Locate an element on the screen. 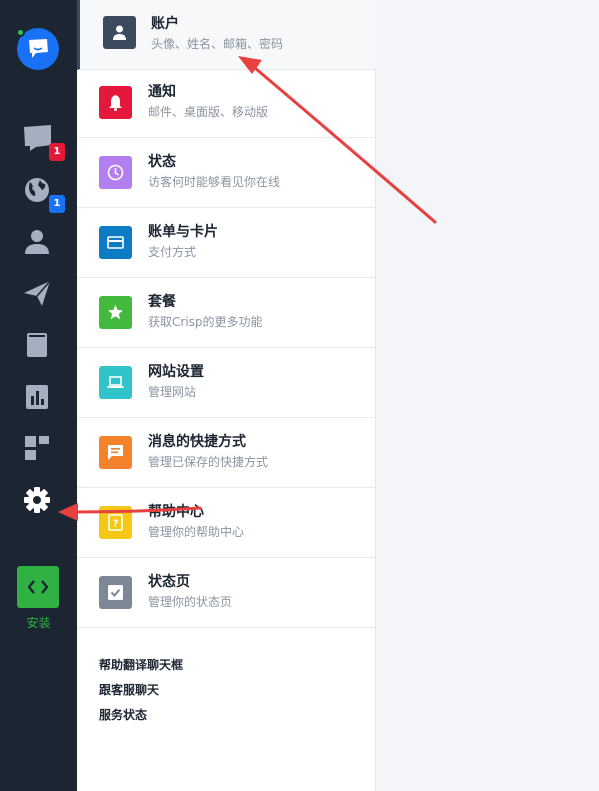 The image size is (599, 791). settings-item-account: 账户 头像、姓名、邮箱、密码 is located at coordinates (226, 35).